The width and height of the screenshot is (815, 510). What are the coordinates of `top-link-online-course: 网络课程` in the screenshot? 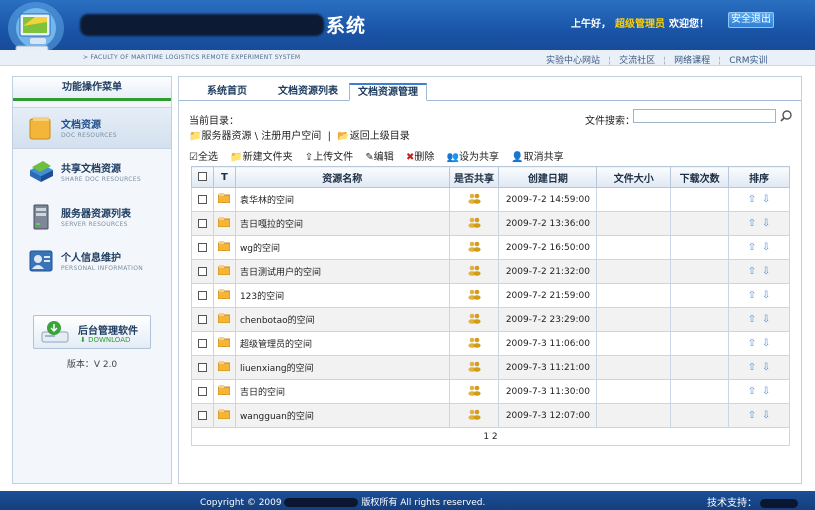 It's located at (692, 61).